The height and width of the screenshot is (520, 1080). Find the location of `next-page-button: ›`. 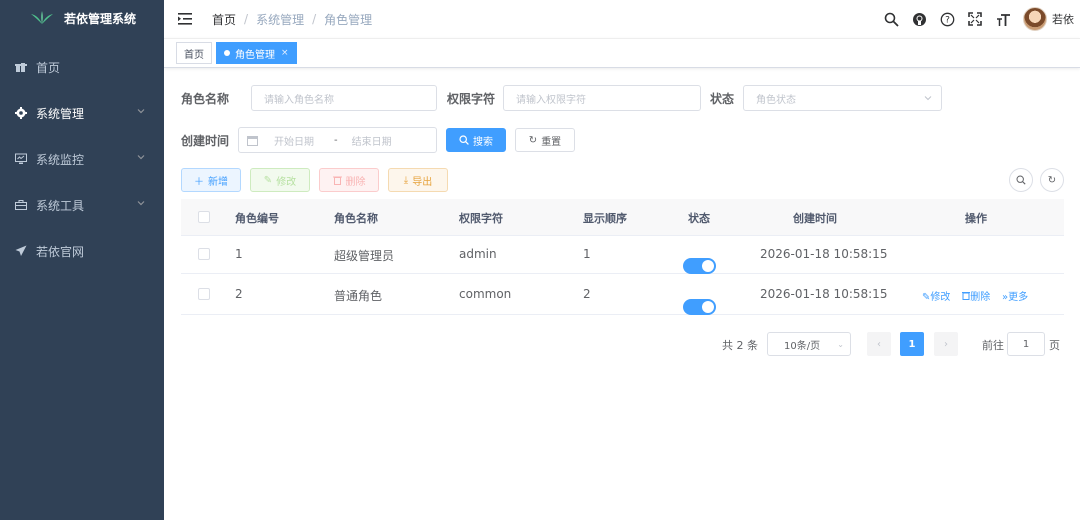

next-page-button: › is located at coordinates (946, 344).